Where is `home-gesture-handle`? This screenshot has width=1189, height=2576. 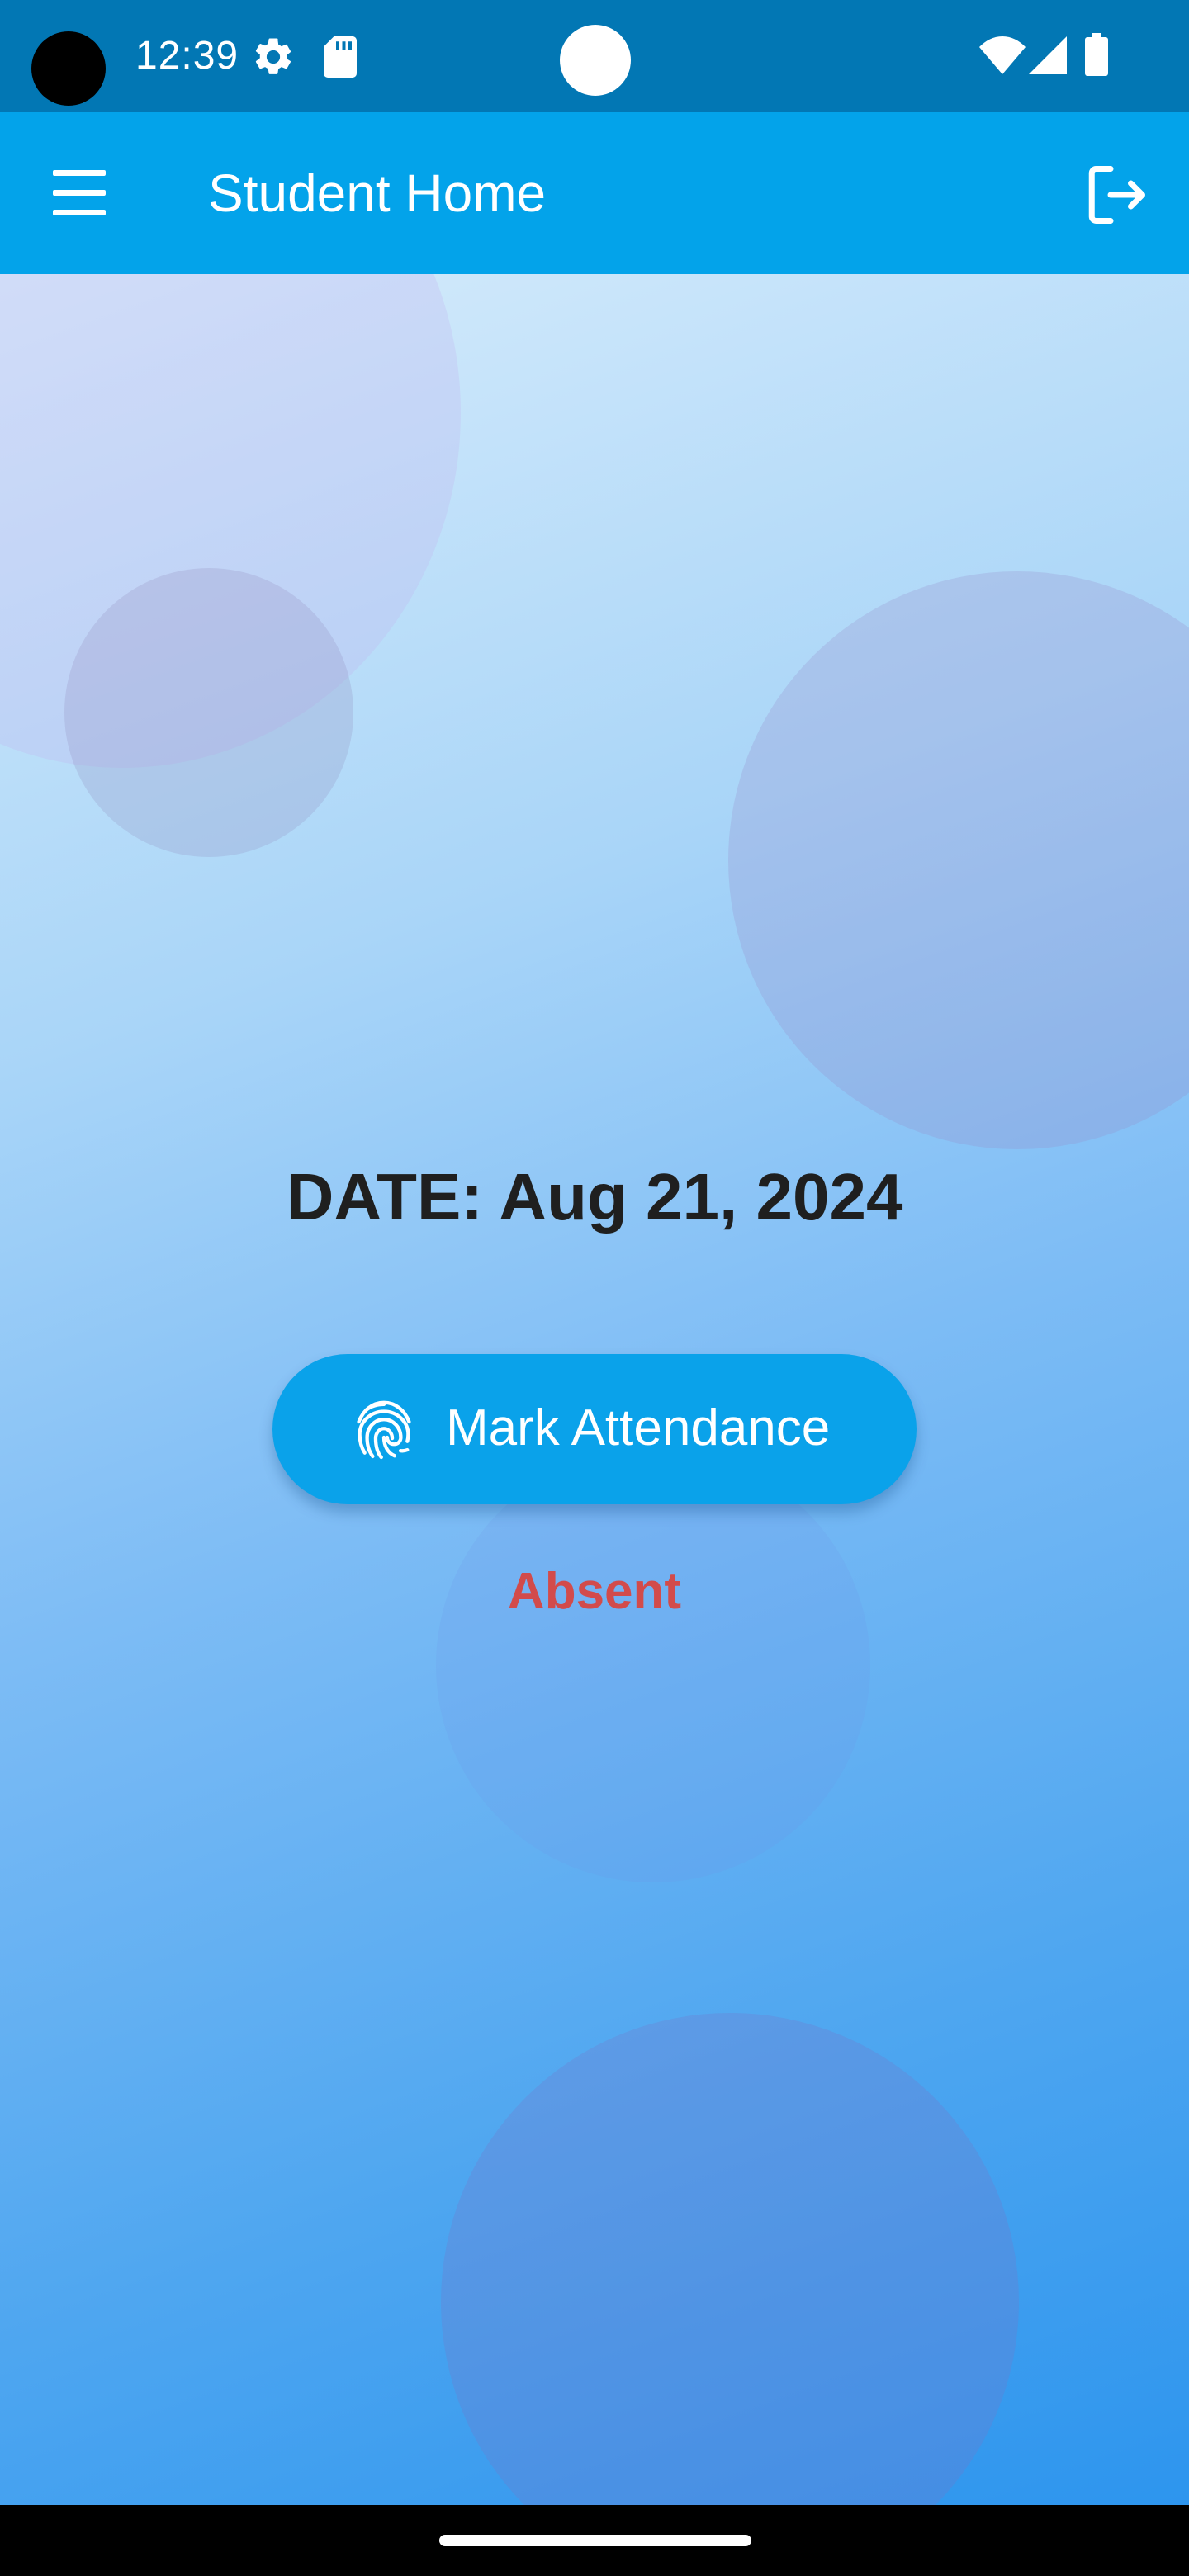
home-gesture-handle is located at coordinates (595, 2540).